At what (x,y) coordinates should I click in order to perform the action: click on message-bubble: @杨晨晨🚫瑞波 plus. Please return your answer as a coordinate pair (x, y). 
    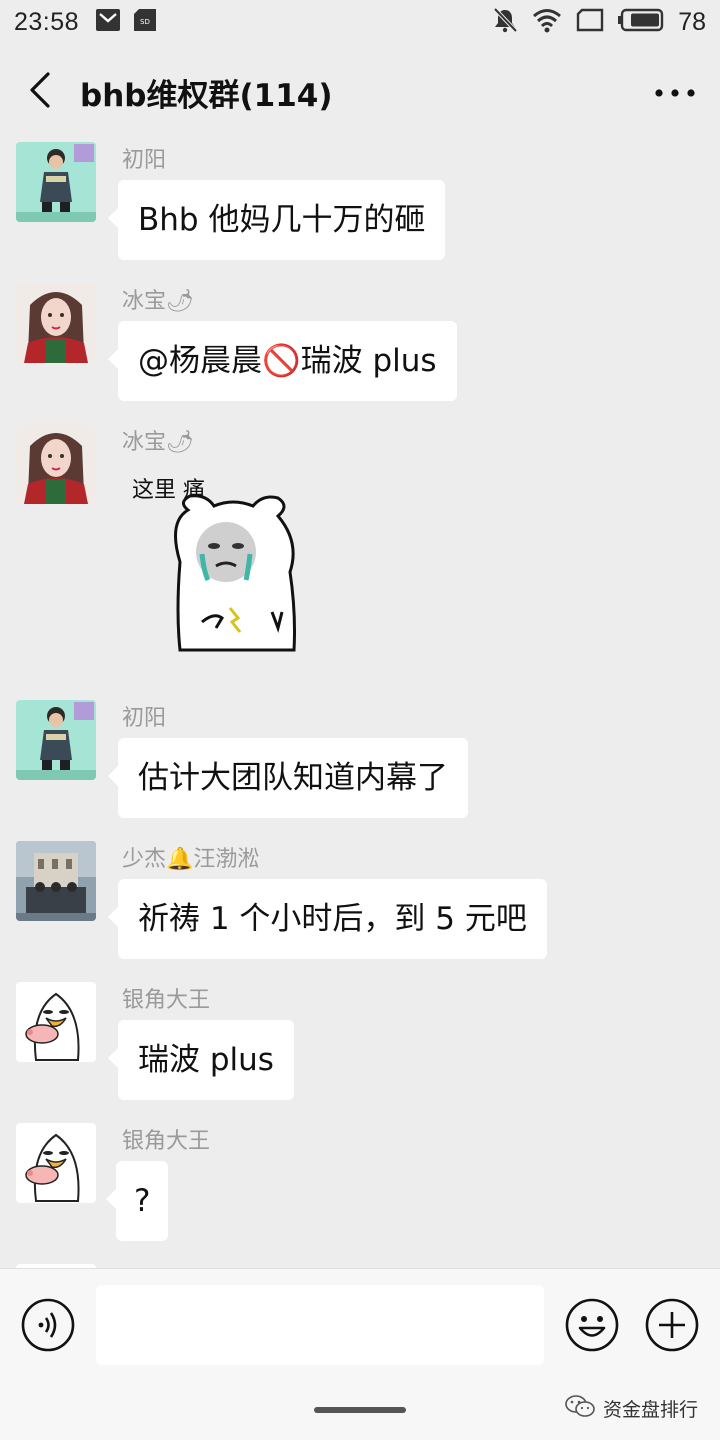
    Looking at the image, I should click on (282, 361).